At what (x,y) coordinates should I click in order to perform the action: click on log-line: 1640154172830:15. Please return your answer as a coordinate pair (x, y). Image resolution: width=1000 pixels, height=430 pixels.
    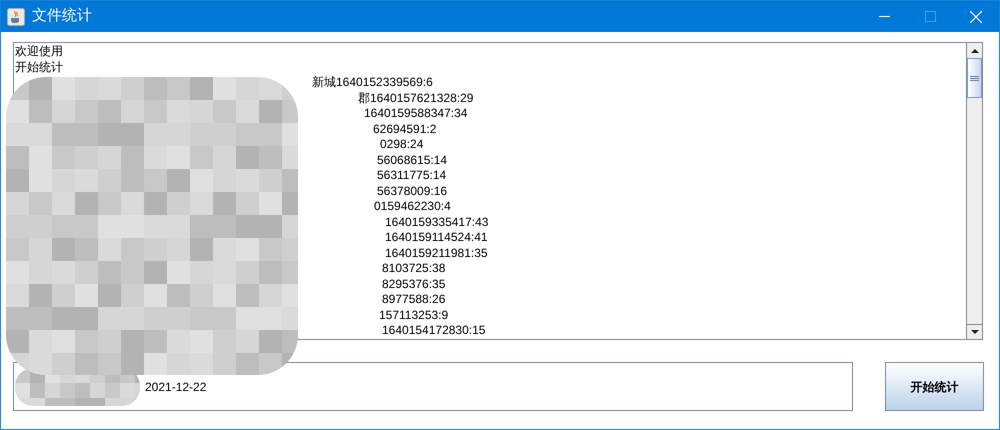
    Looking at the image, I should click on (434, 330).